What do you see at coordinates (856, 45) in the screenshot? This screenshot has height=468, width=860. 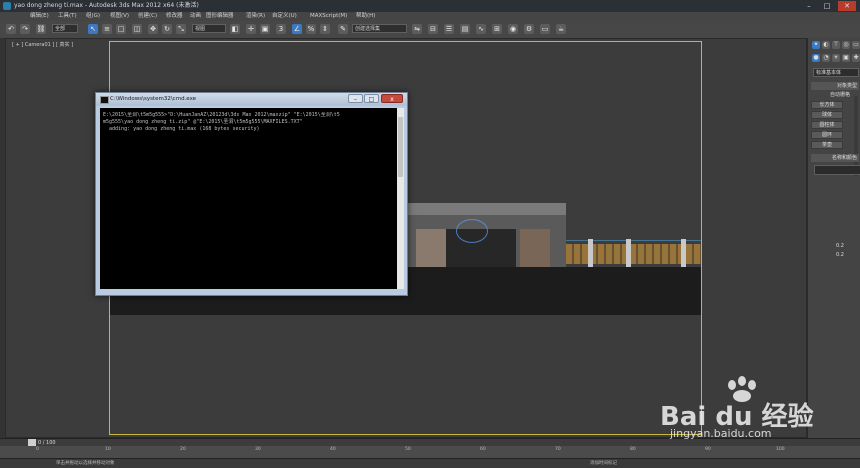 I see `display-tab-icon: ▭` at bounding box center [856, 45].